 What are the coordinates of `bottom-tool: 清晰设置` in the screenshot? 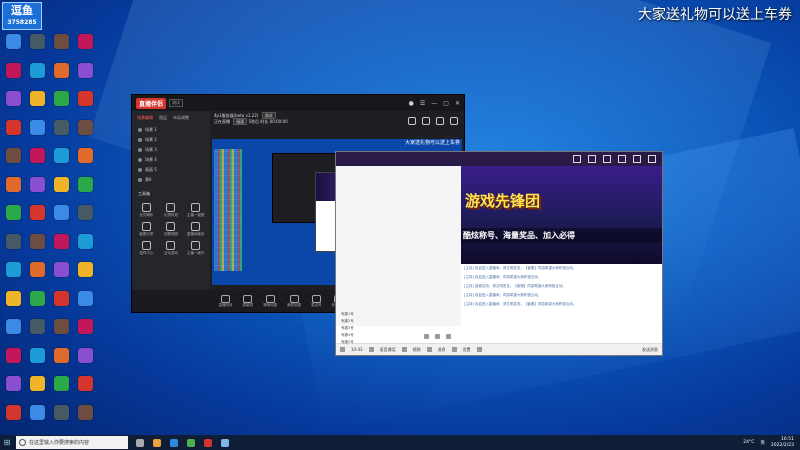 It's located at (270, 301).